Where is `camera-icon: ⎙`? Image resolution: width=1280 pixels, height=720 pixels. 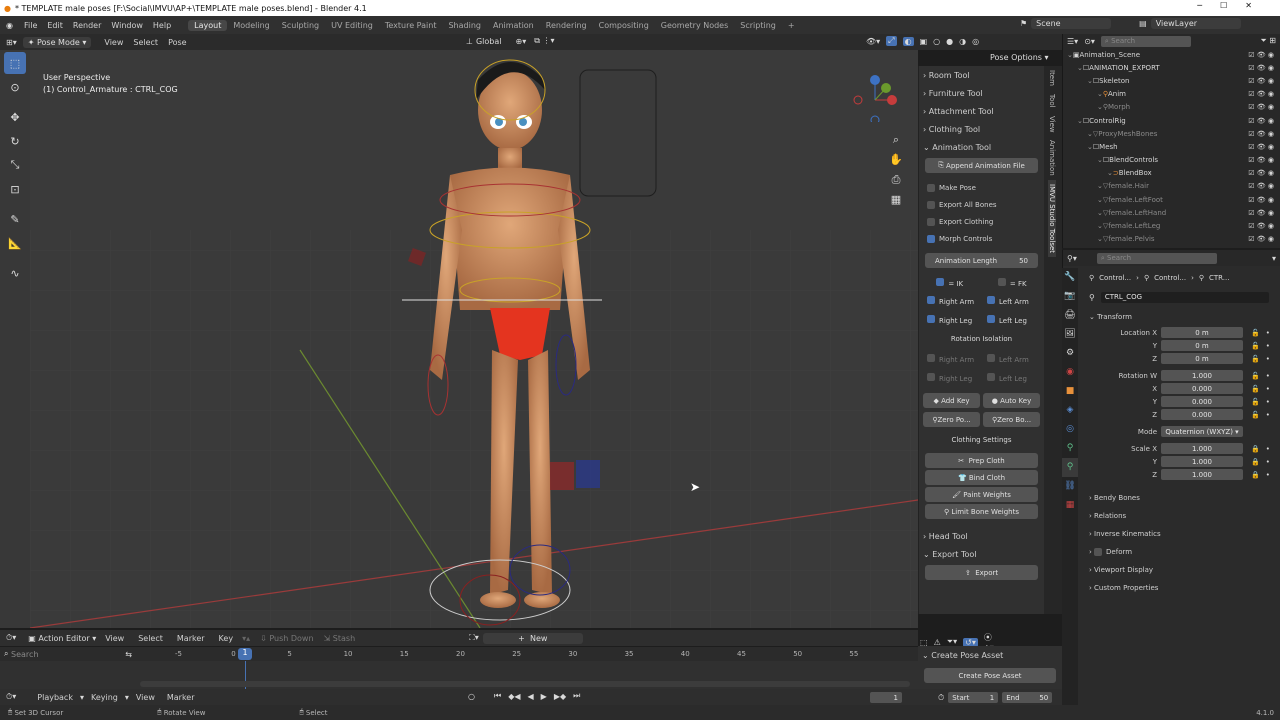
camera-icon: ⎙ is located at coordinates (896, 180).